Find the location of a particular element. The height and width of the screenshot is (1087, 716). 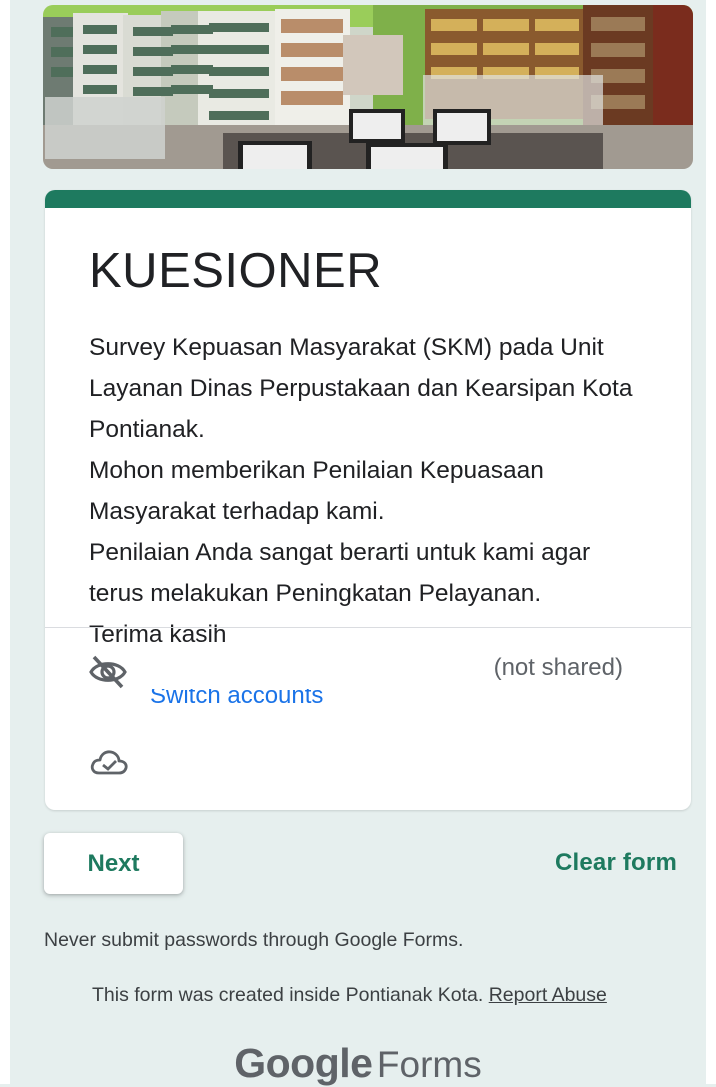

switch-accounts-link: Switch accounts is located at coordinates (270, 700).